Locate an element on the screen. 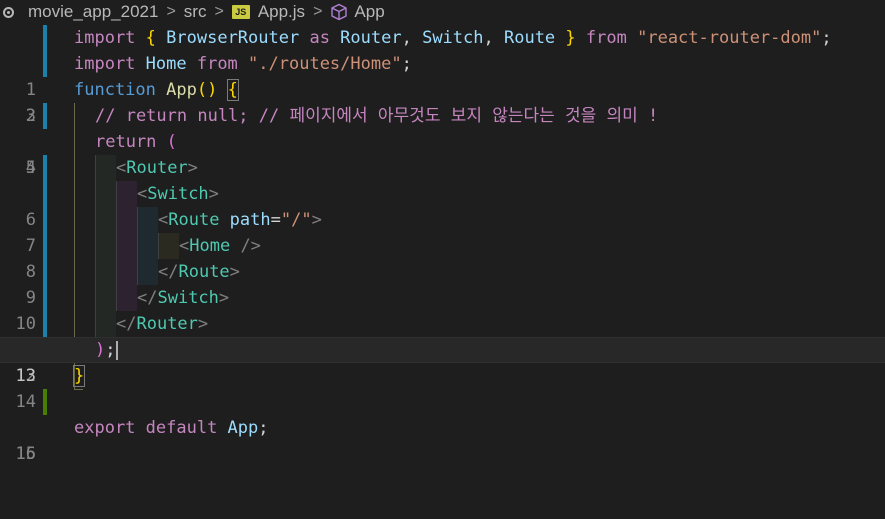 This screenshot has width=885, height=519. code-text: </Router> is located at coordinates (162, 324).